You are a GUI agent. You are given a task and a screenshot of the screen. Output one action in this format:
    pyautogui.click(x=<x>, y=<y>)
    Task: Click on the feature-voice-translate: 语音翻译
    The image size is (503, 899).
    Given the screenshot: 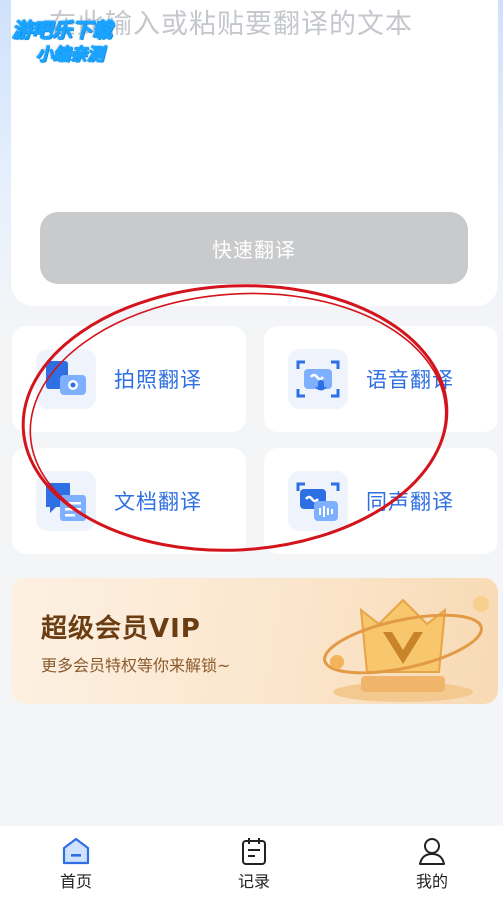 What is the action you would take?
    pyautogui.click(x=381, y=379)
    